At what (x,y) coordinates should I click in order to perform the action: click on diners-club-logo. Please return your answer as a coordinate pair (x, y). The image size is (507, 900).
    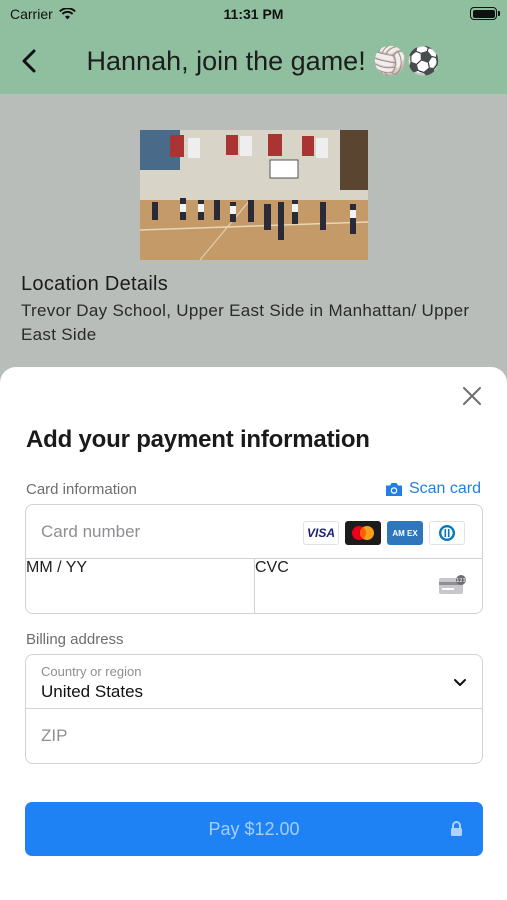
    Looking at the image, I should click on (447, 533).